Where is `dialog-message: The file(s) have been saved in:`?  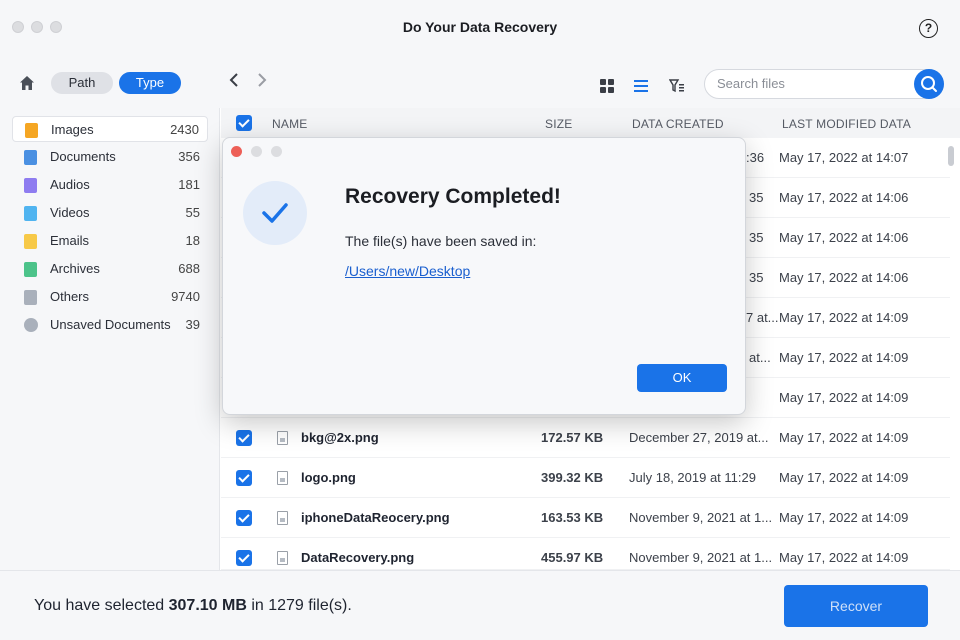
dialog-message: The file(s) have been saved in: is located at coordinates (441, 241).